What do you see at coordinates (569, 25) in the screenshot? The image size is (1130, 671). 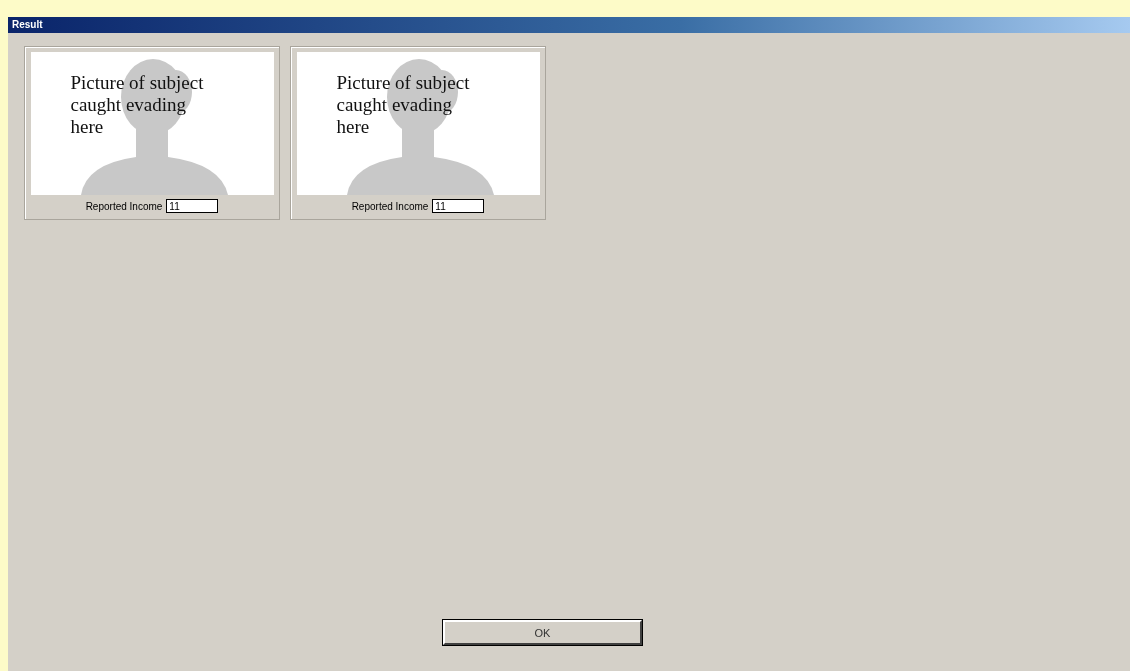 I see `window-title: Result` at bounding box center [569, 25].